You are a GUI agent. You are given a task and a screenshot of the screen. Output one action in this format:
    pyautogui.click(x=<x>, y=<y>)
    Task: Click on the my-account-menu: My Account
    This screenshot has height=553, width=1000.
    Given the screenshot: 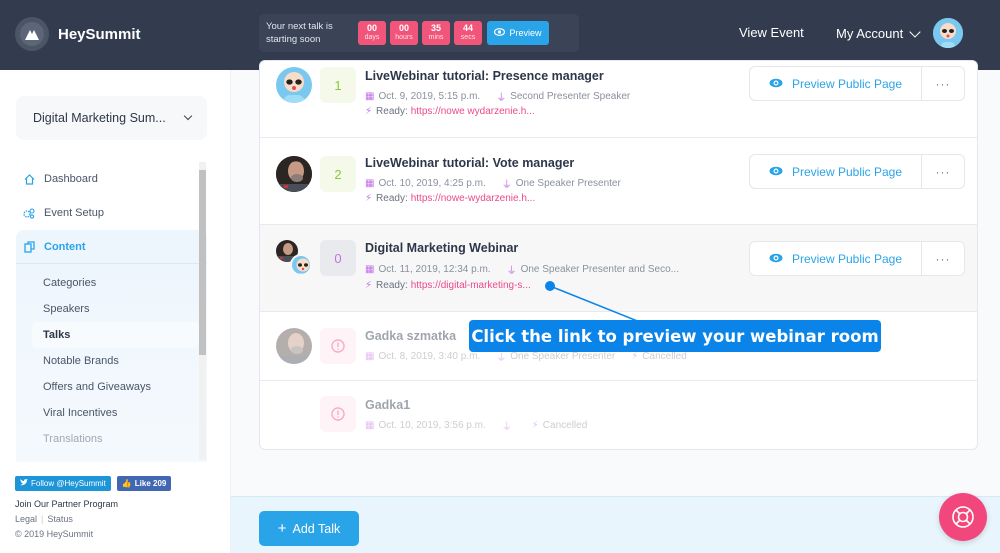 What is the action you would take?
    pyautogui.click(x=878, y=33)
    